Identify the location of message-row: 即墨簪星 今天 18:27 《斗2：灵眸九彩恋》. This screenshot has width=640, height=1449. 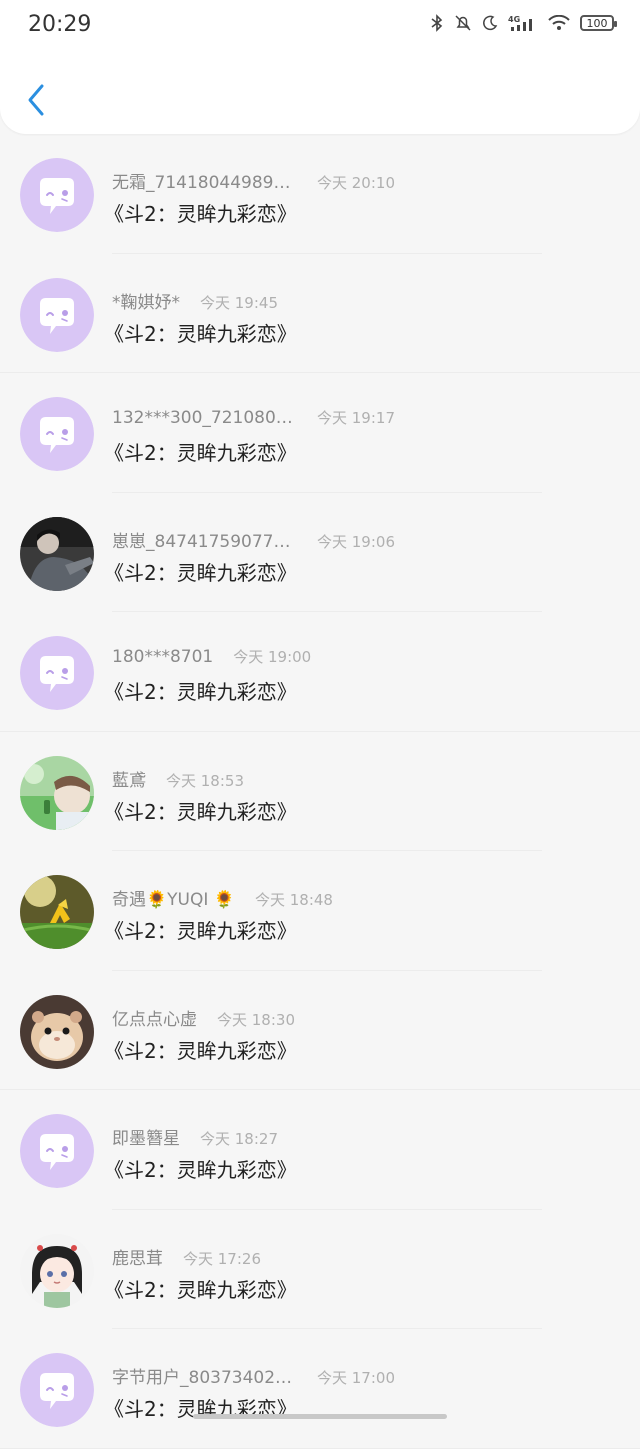
(320, 1150).